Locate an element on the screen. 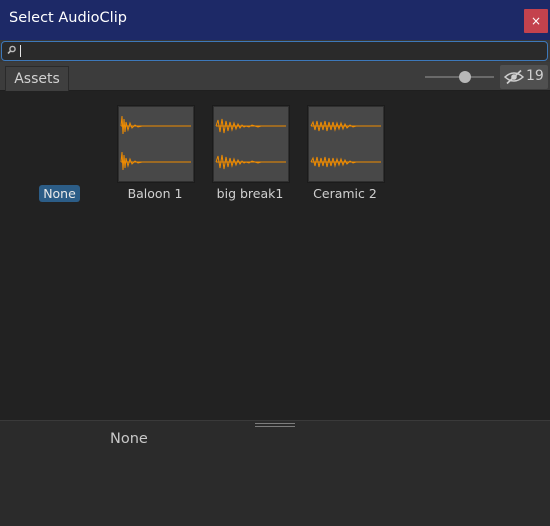 Image resolution: width=550 pixels, height=526 pixels. window-title: Select AudioClip is located at coordinates (68, 18).